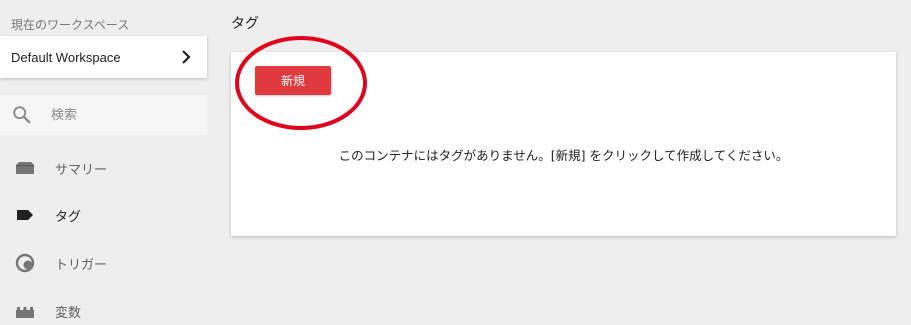  I want to click on folder-icon, so click(25, 168).